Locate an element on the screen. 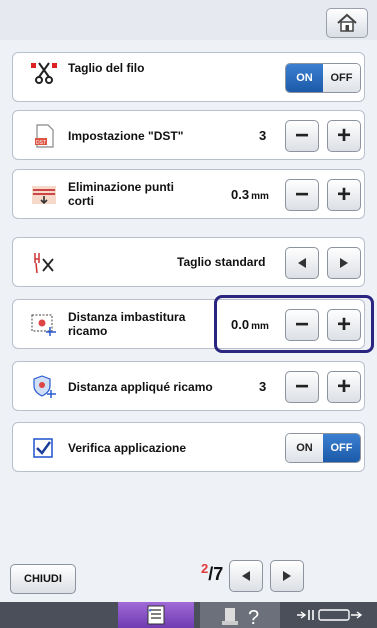  checkbox-icon is located at coordinates (43, 448).